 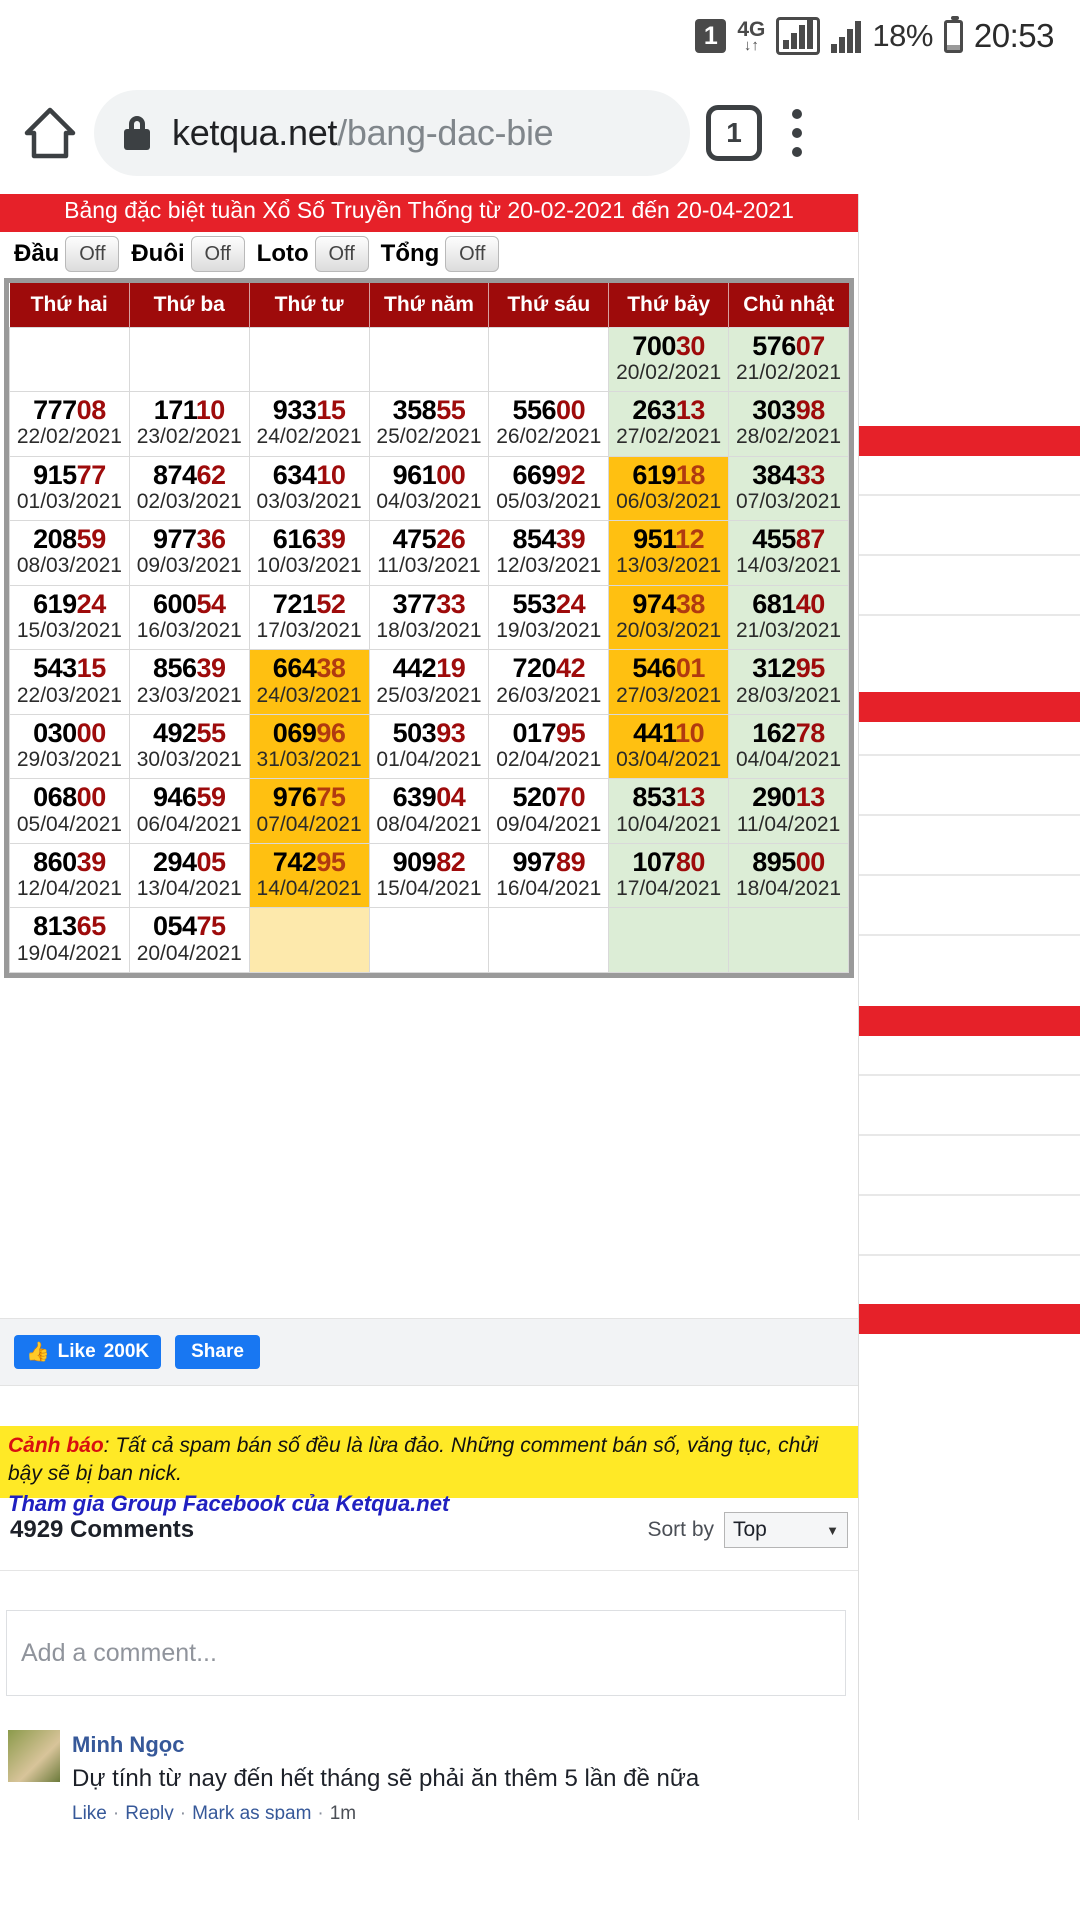 What do you see at coordinates (549, 875) in the screenshot?
I see `table-cell: 99789 16/04/2021` at bounding box center [549, 875].